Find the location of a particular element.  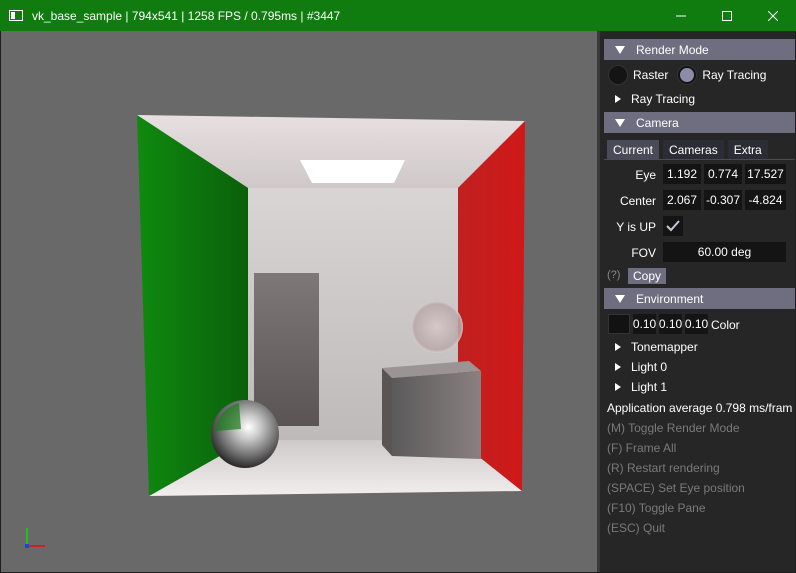

copy-button: Copy is located at coordinates (647, 276).